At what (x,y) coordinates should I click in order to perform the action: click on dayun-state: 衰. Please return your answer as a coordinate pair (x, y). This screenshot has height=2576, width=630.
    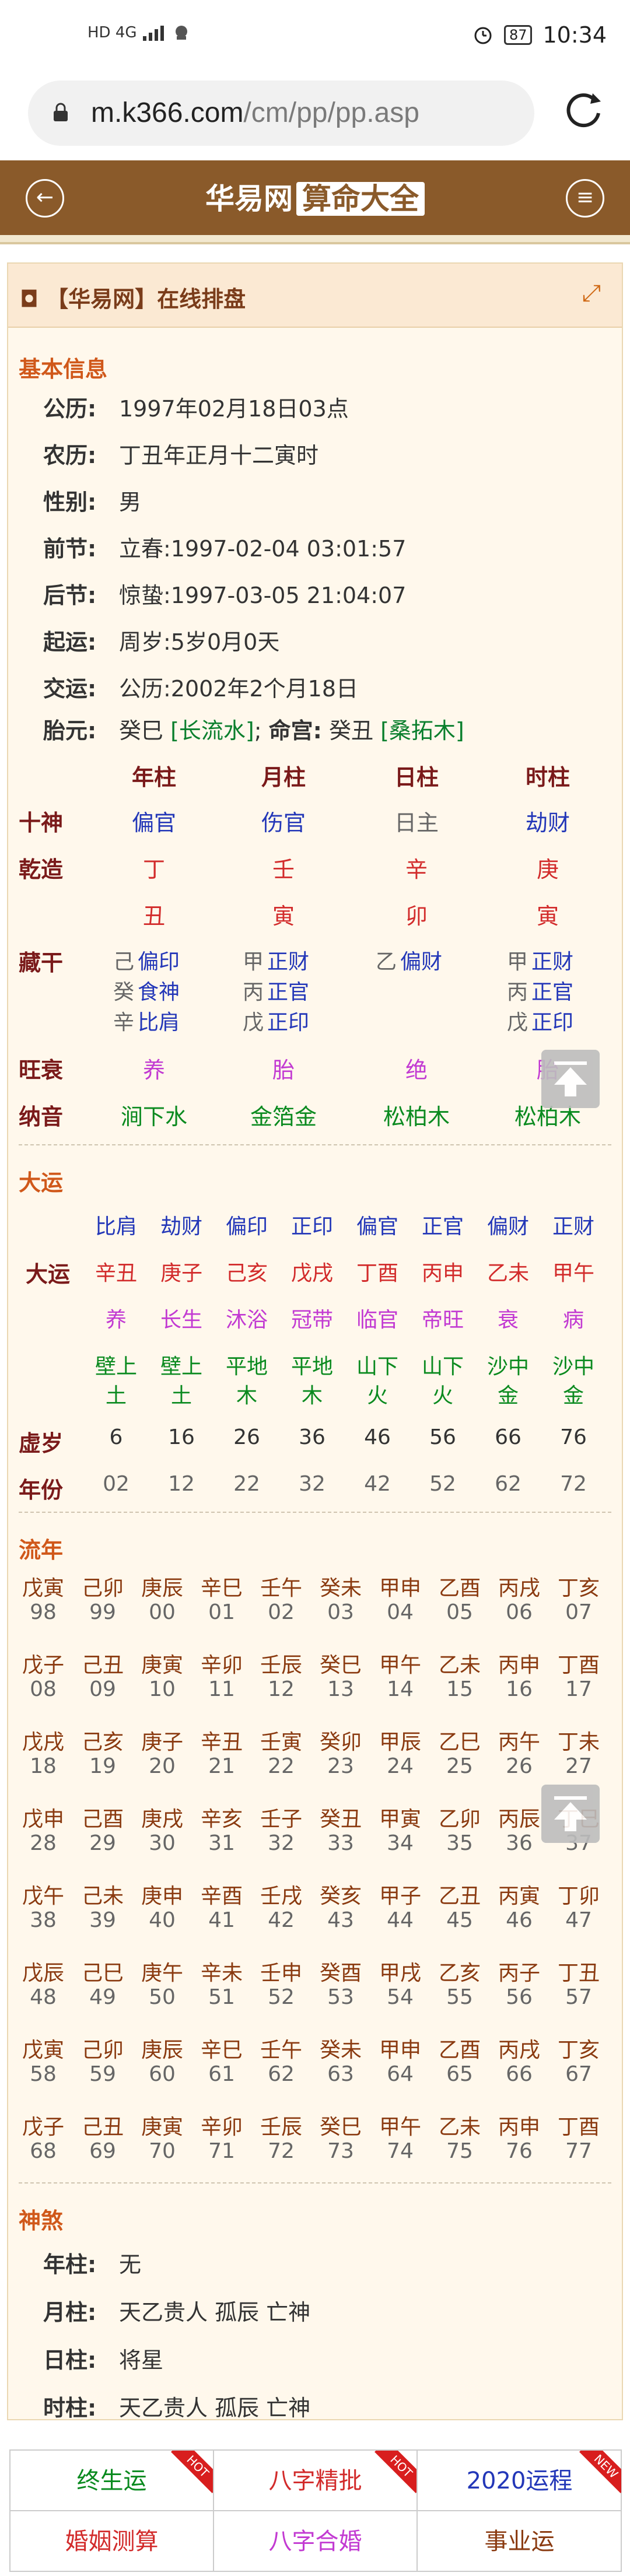
    Looking at the image, I should click on (508, 1320).